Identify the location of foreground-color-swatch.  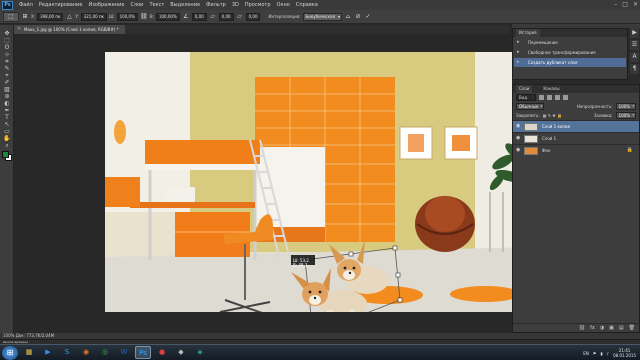
(5, 154).